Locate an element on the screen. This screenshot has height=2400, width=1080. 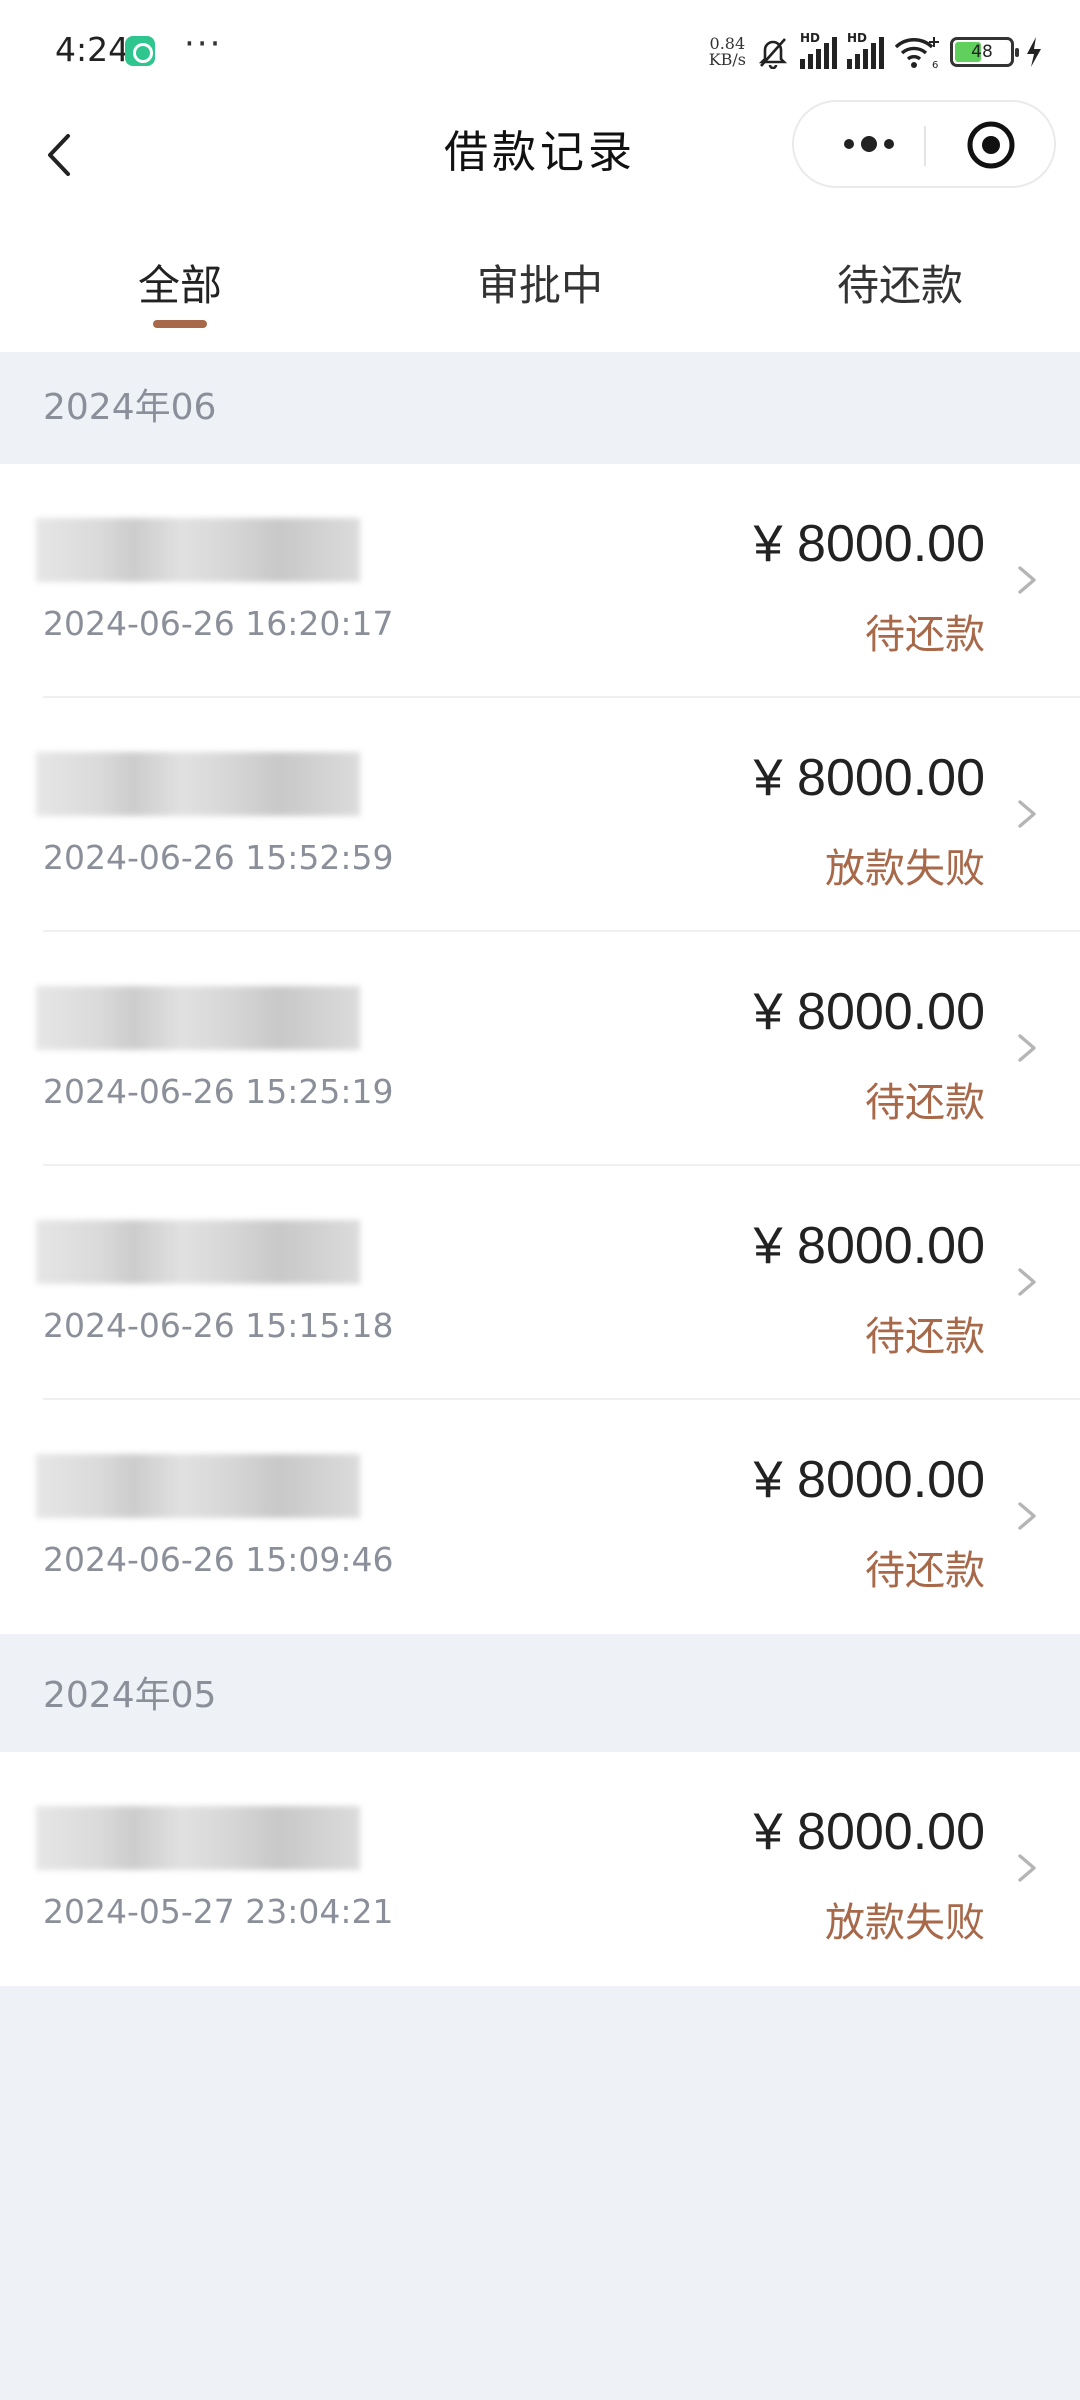
record-time: 2024-06-26 15:15:18 is located at coordinates (218, 1325).